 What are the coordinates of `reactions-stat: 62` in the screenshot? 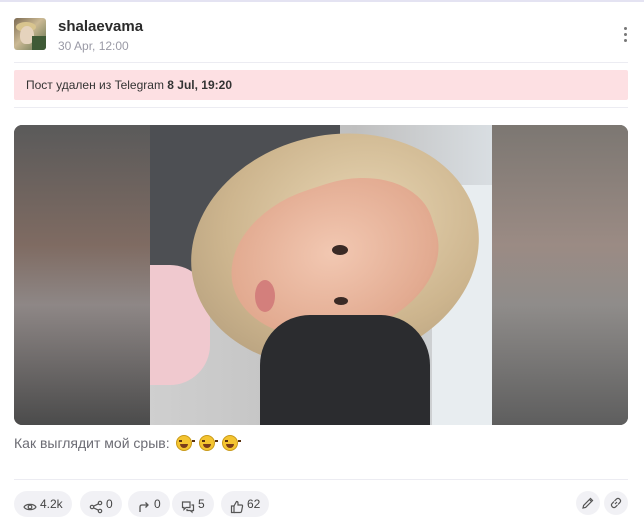 It's located at (245, 504).